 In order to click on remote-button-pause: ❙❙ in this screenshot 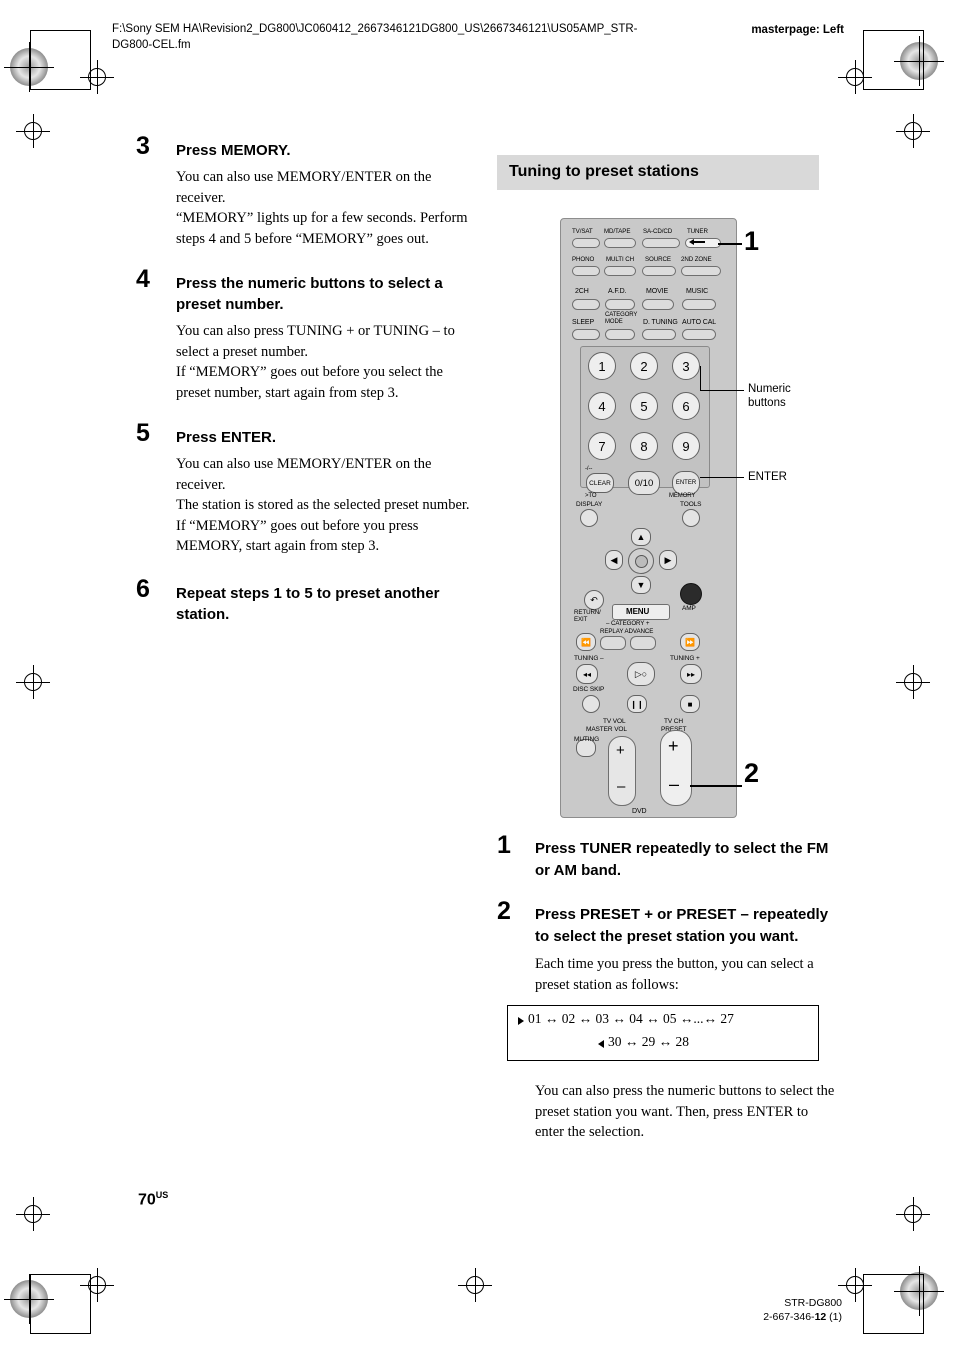, I will do `click(637, 704)`.